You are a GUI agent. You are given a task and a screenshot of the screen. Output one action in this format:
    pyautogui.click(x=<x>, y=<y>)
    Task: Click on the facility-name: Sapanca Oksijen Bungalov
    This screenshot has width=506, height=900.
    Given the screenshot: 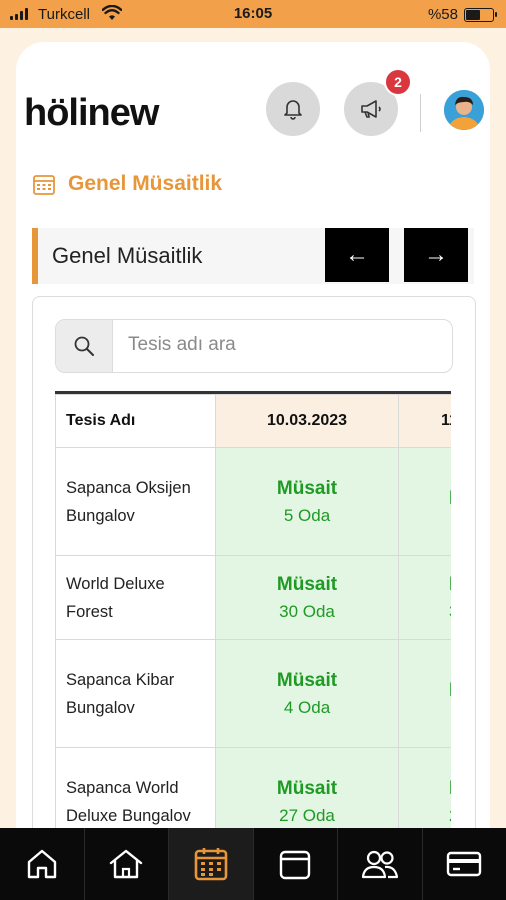 What is the action you would take?
    pyautogui.click(x=135, y=501)
    